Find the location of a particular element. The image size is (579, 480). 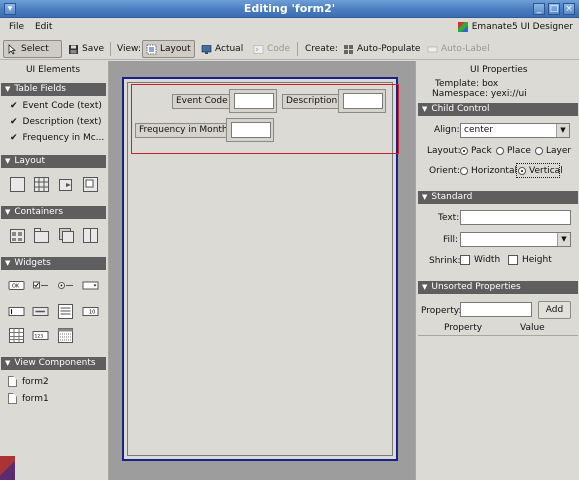

layer-layout-icon is located at coordinates (90, 184).